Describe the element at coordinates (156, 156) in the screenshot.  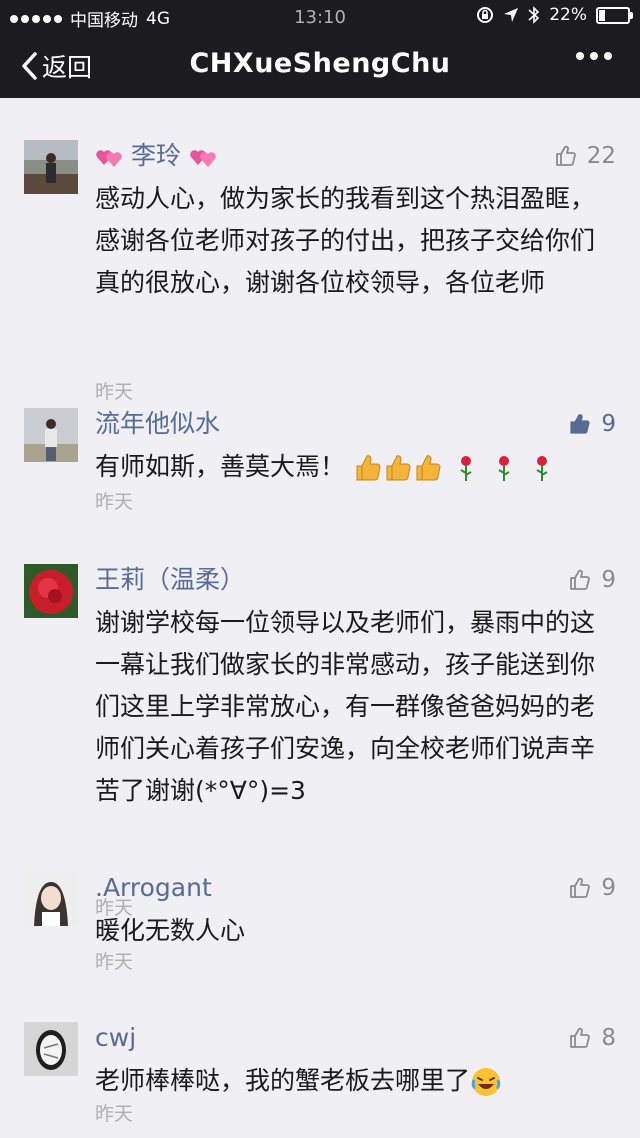
I see `commenter-name: 李玲` at that location.